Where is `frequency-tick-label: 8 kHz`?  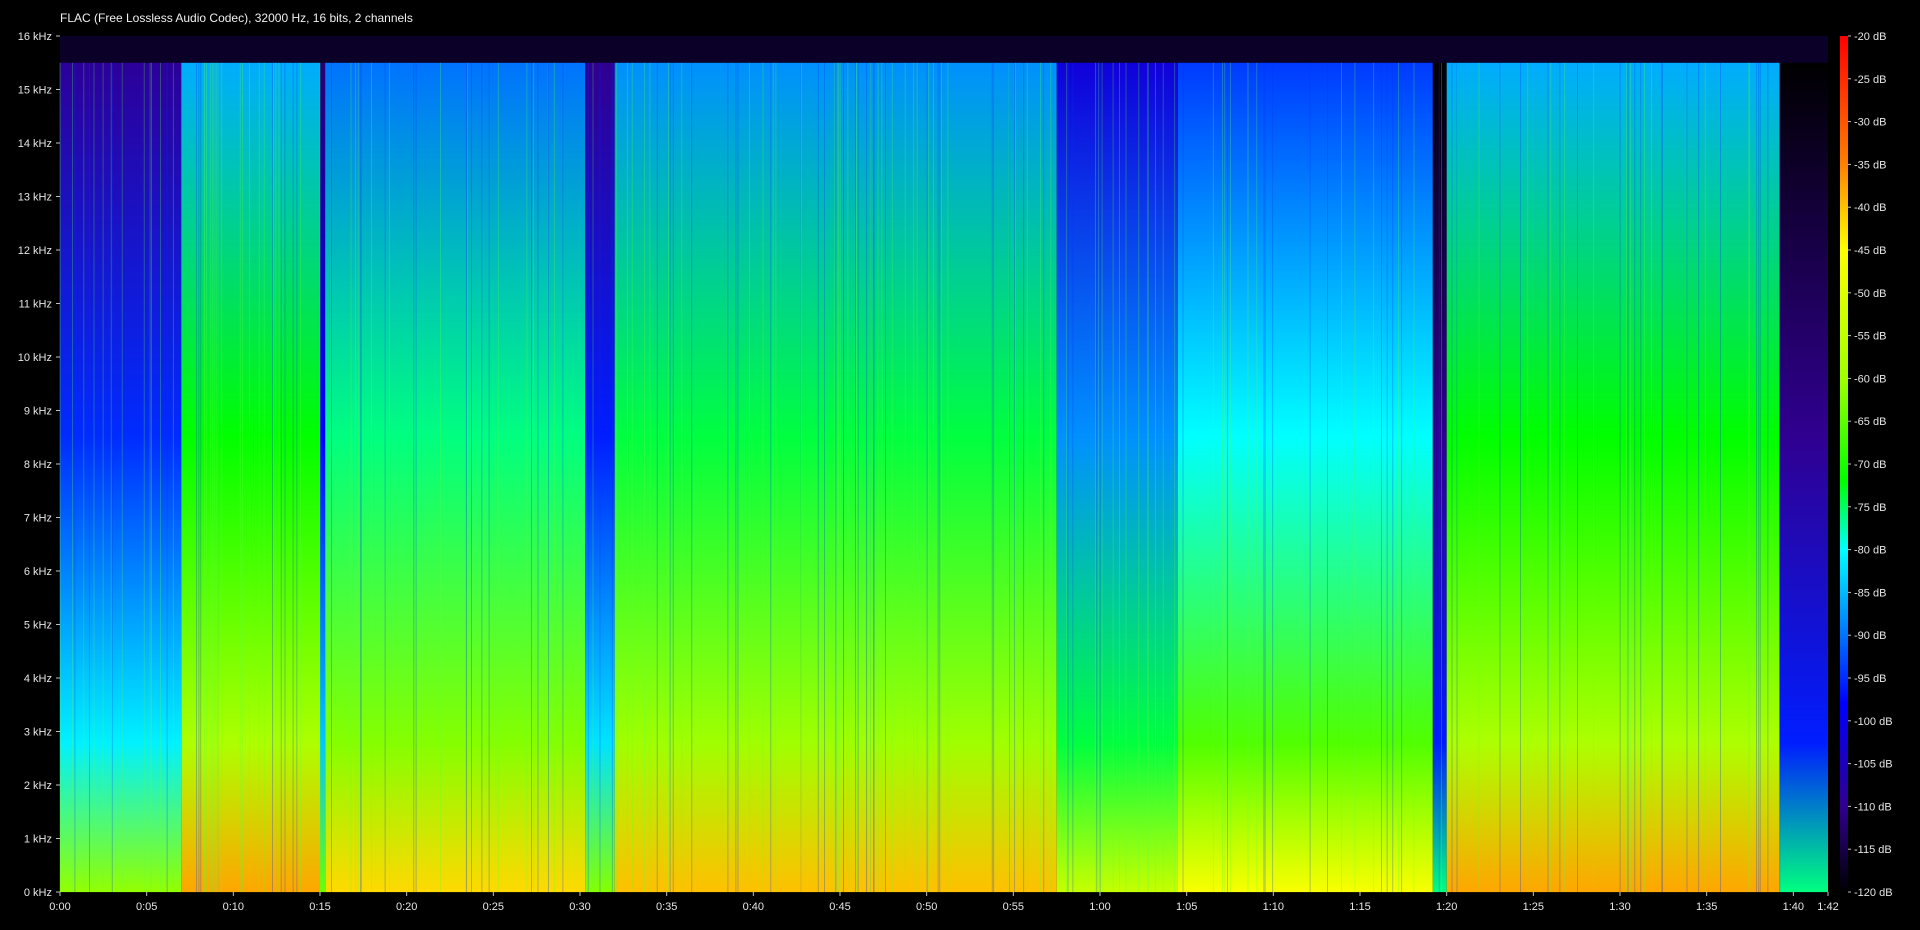
frequency-tick-label: 8 kHz is located at coordinates (38, 465).